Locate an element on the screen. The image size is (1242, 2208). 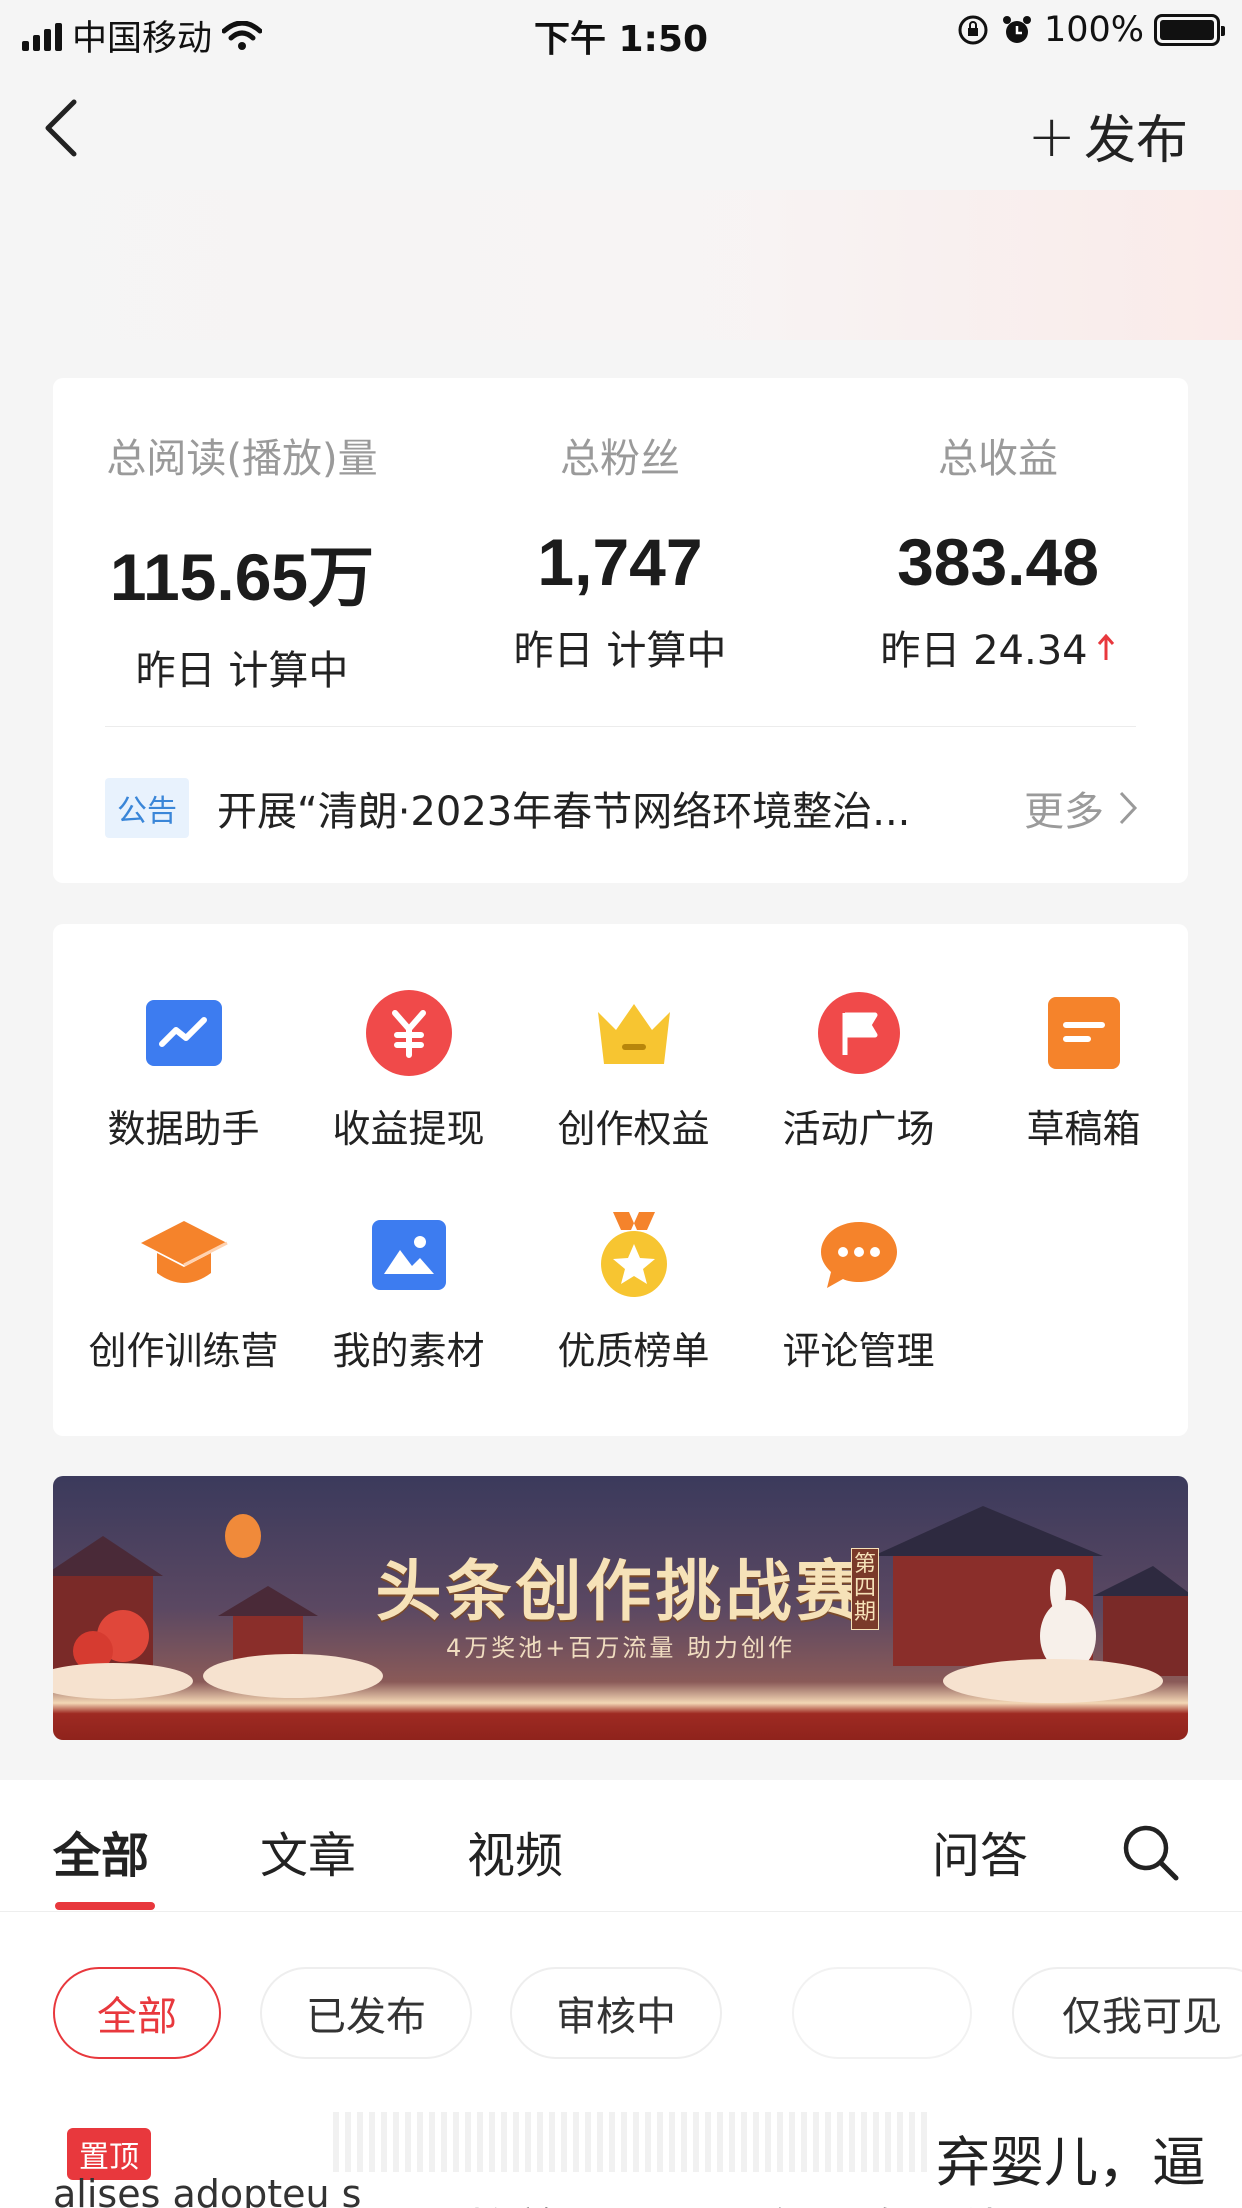
tool-drafts: 草稿箱 is located at coordinates (1083, 1070).